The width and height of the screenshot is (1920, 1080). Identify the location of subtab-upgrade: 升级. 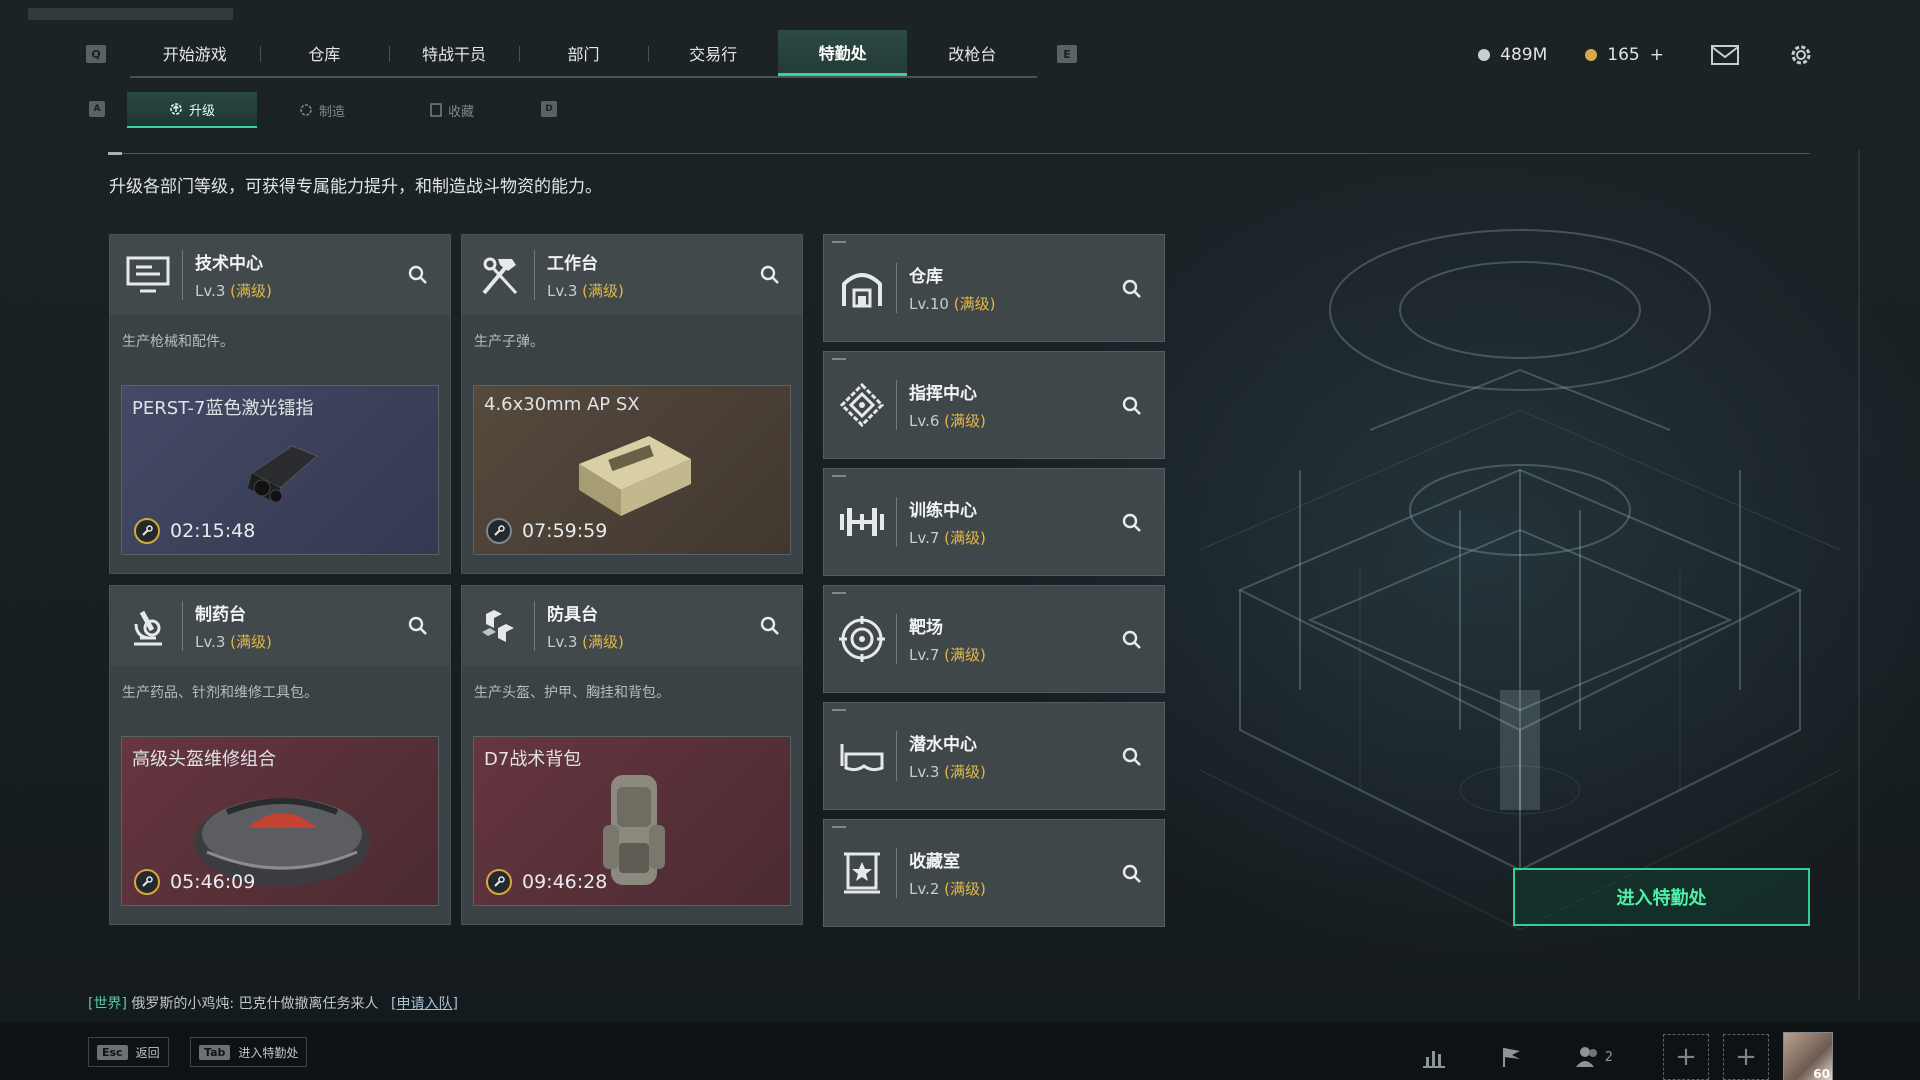
(192, 110).